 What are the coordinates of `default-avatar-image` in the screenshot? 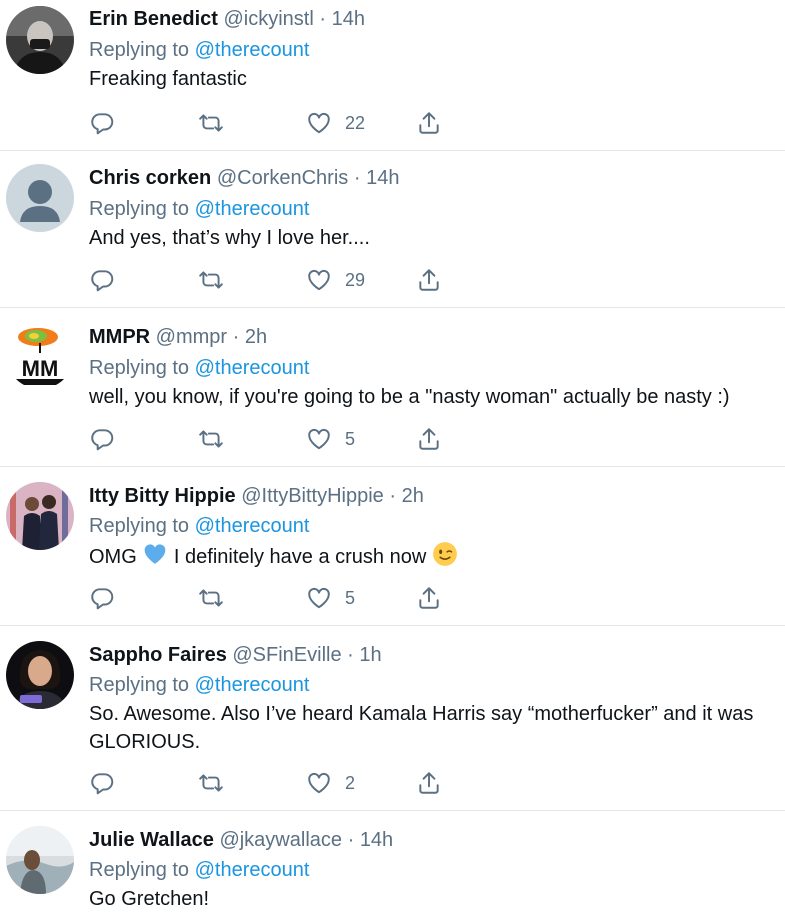 It's located at (40, 198).